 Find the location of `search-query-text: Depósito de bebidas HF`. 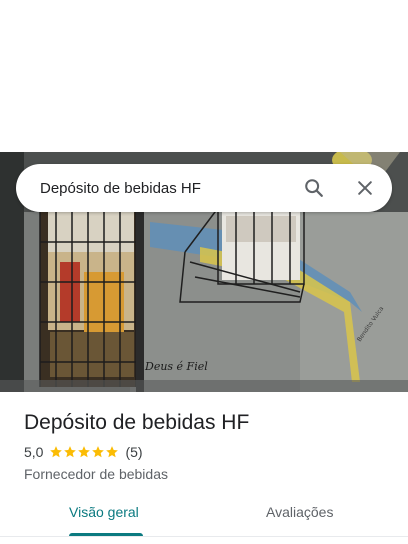

search-query-text: Depósito de bebidas HF is located at coordinates (216, 188).